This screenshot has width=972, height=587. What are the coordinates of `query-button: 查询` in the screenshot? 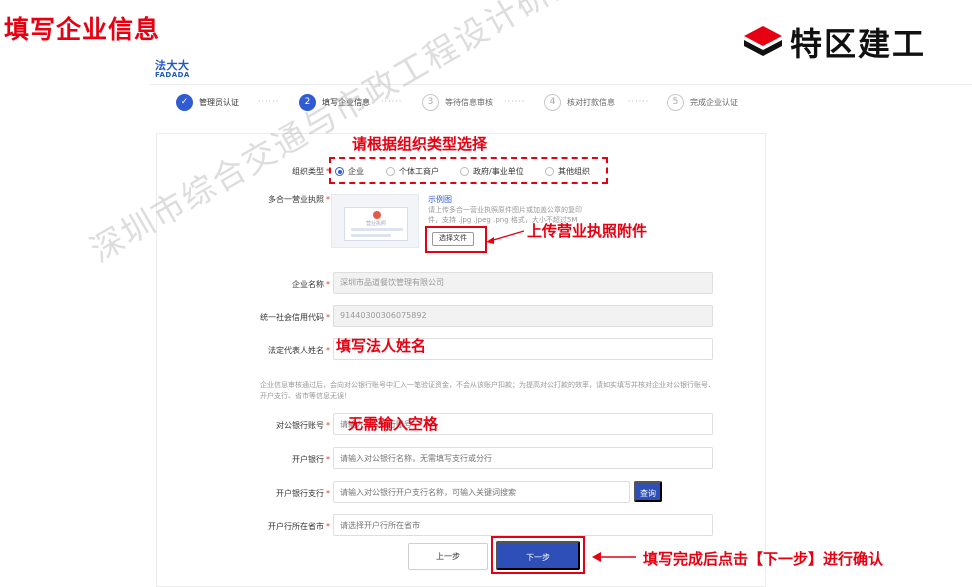 It's located at (648, 491).